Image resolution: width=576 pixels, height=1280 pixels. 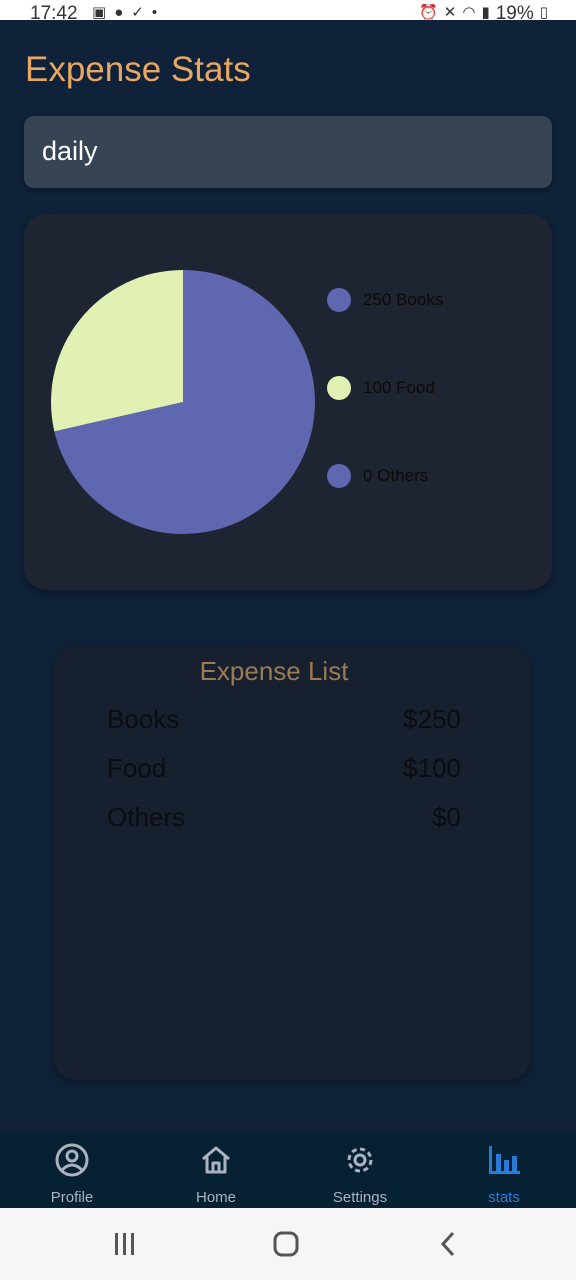 What do you see at coordinates (54, 12) in the screenshot?
I see `status-time: 17:42` at bounding box center [54, 12].